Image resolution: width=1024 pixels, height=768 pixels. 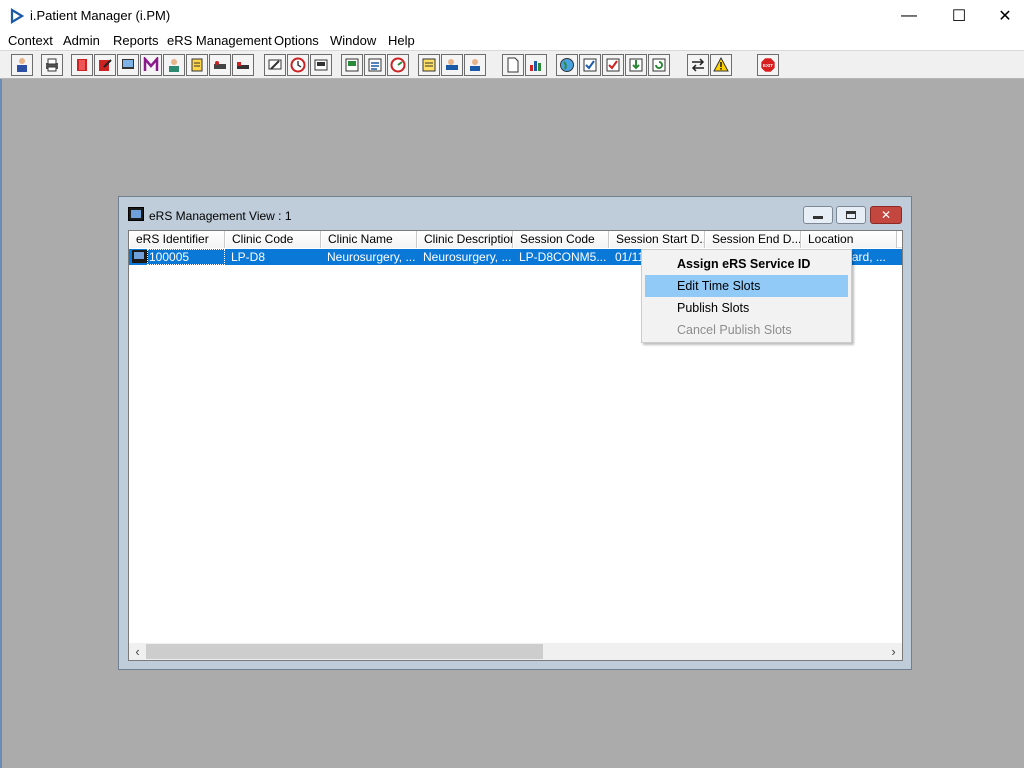 I want to click on admit-icon, so click(x=475, y=65).